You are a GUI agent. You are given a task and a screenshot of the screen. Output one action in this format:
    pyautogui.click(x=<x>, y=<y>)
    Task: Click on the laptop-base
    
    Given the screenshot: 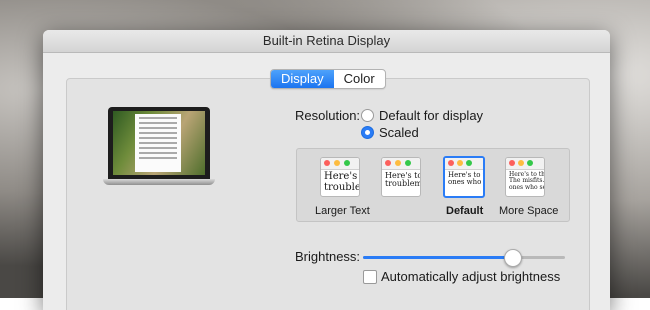 What is the action you would take?
    pyautogui.click(x=159, y=182)
    